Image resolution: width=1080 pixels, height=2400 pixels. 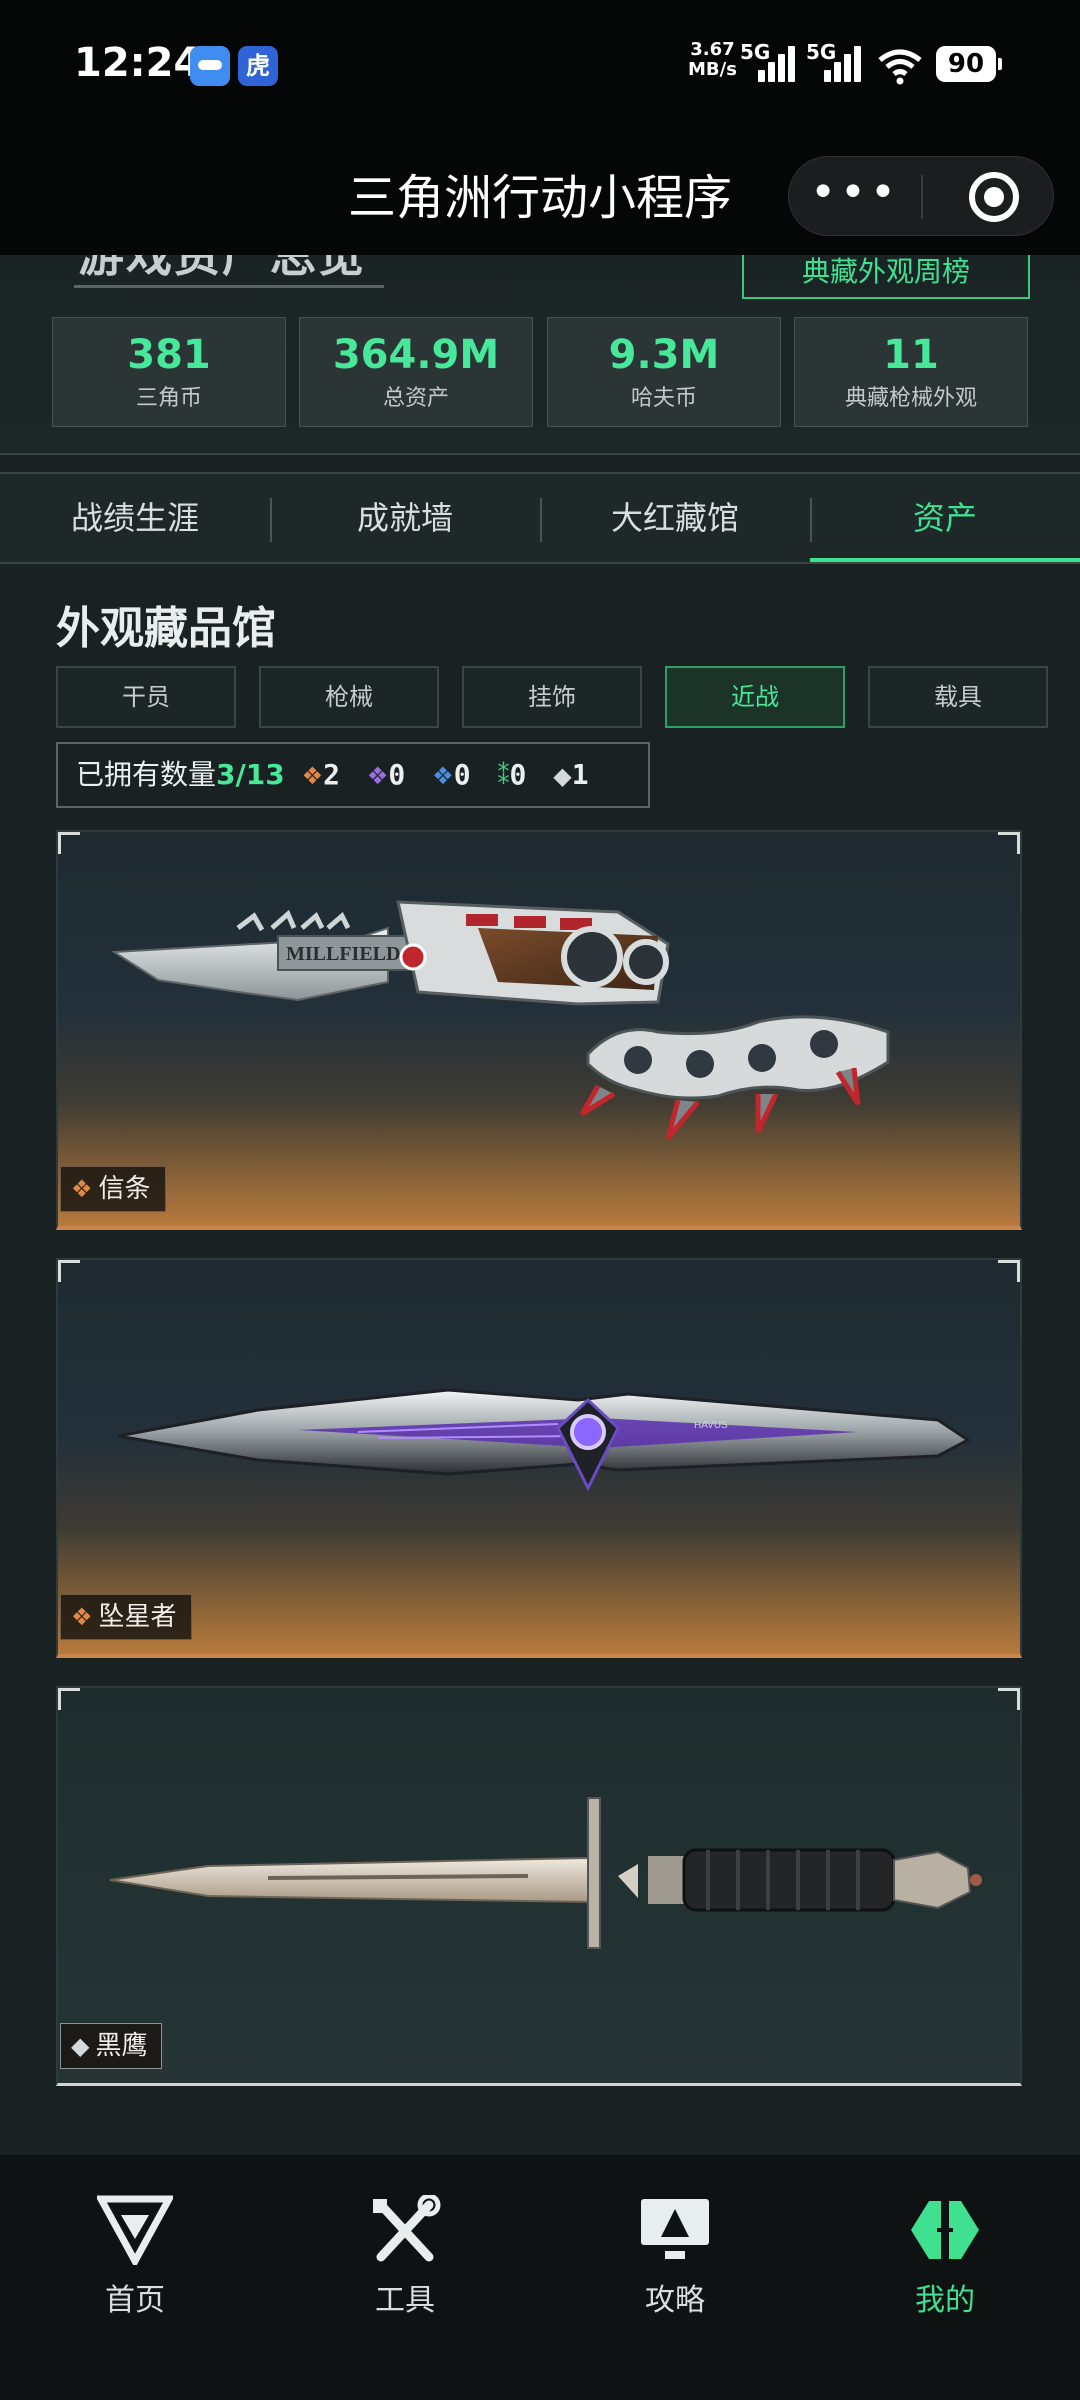 I want to click on nav-home: 首页, so click(x=135, y=2270).